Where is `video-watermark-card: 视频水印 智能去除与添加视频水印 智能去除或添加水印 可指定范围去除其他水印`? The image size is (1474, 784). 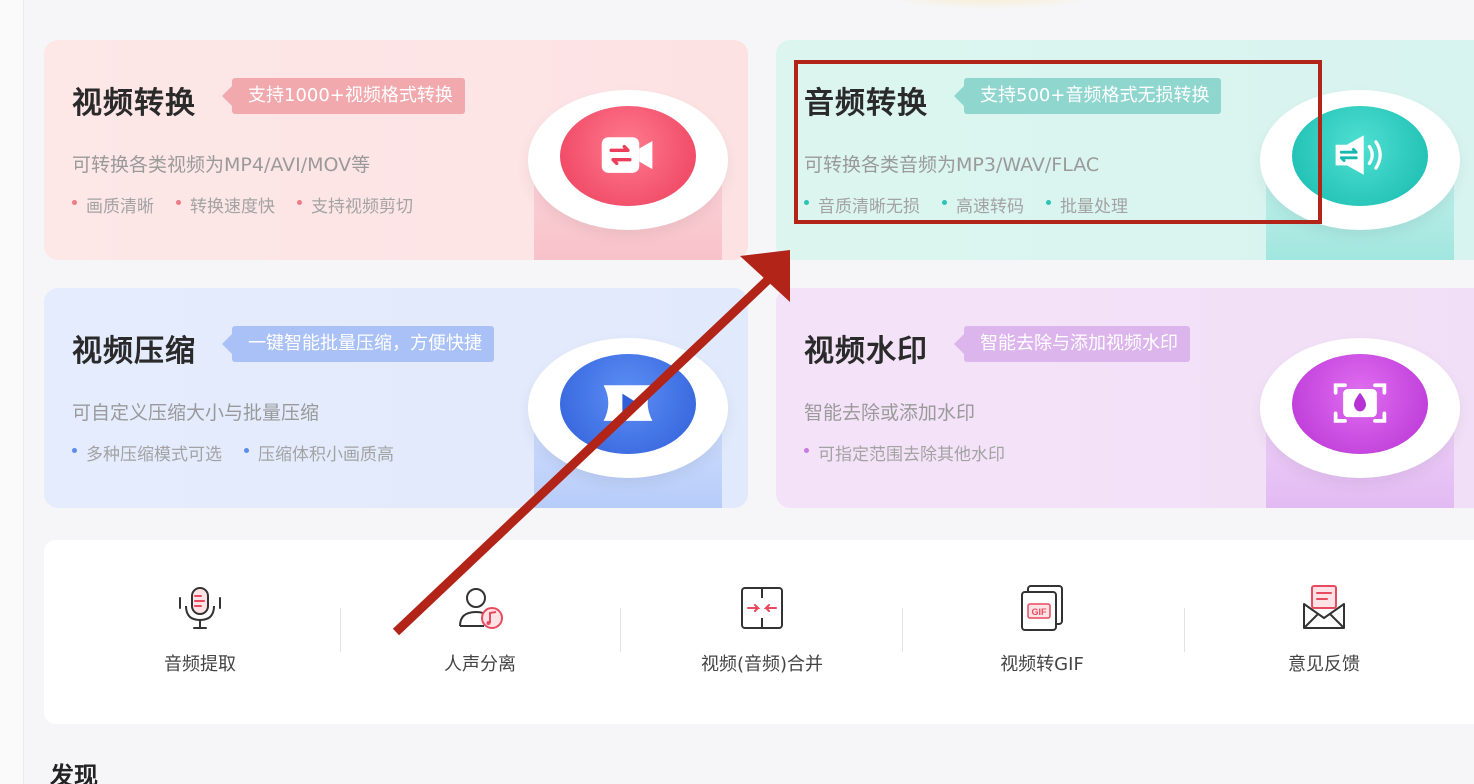
video-watermark-card: 视频水印 智能去除与添加视频水印 智能去除或添加水印 可指定范围去除其他水印 is located at coordinates (1125, 398).